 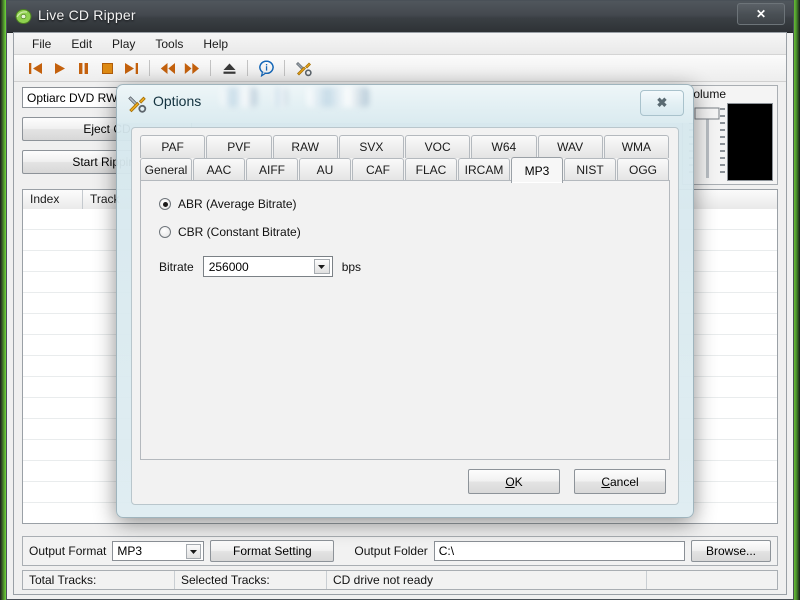 I want to click on cancel-accel: C, so click(x=605, y=481).